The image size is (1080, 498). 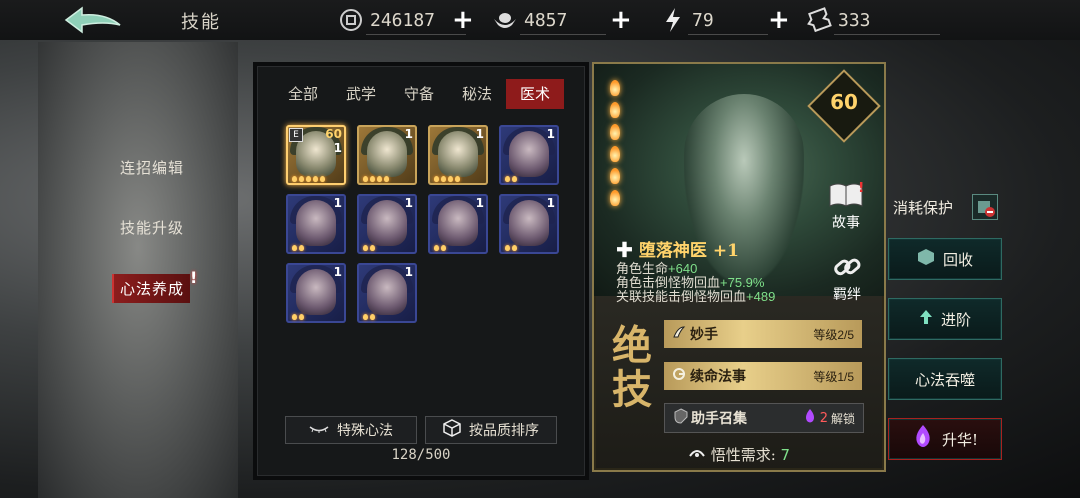 What do you see at coordinates (763, 334) in the screenshot?
I see `skill-miaoshou: 妙手 等级2/5` at bounding box center [763, 334].